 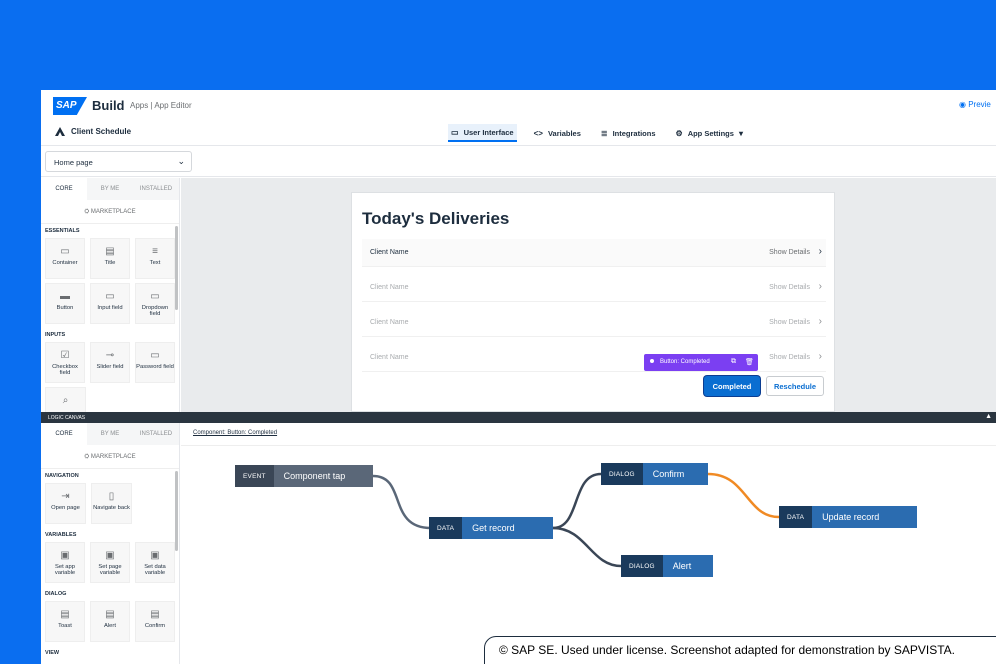 I want to click on section-title: INPUTS, so click(x=55, y=335).